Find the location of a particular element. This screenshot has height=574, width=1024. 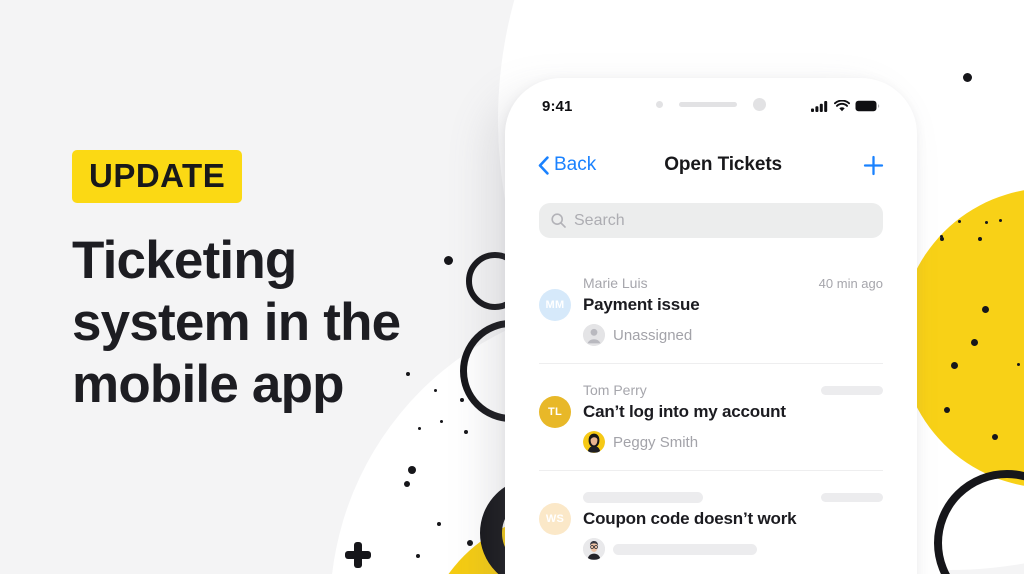

ticket-meta-row: Tom Perry is located at coordinates (733, 390).